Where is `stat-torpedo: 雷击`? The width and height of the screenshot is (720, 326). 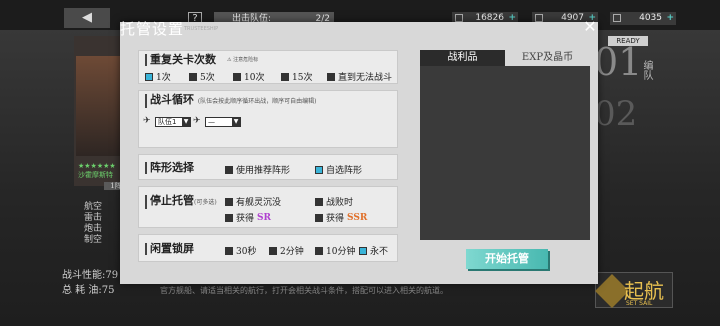
stat-torpedo: 雷击 is located at coordinates (93, 218).